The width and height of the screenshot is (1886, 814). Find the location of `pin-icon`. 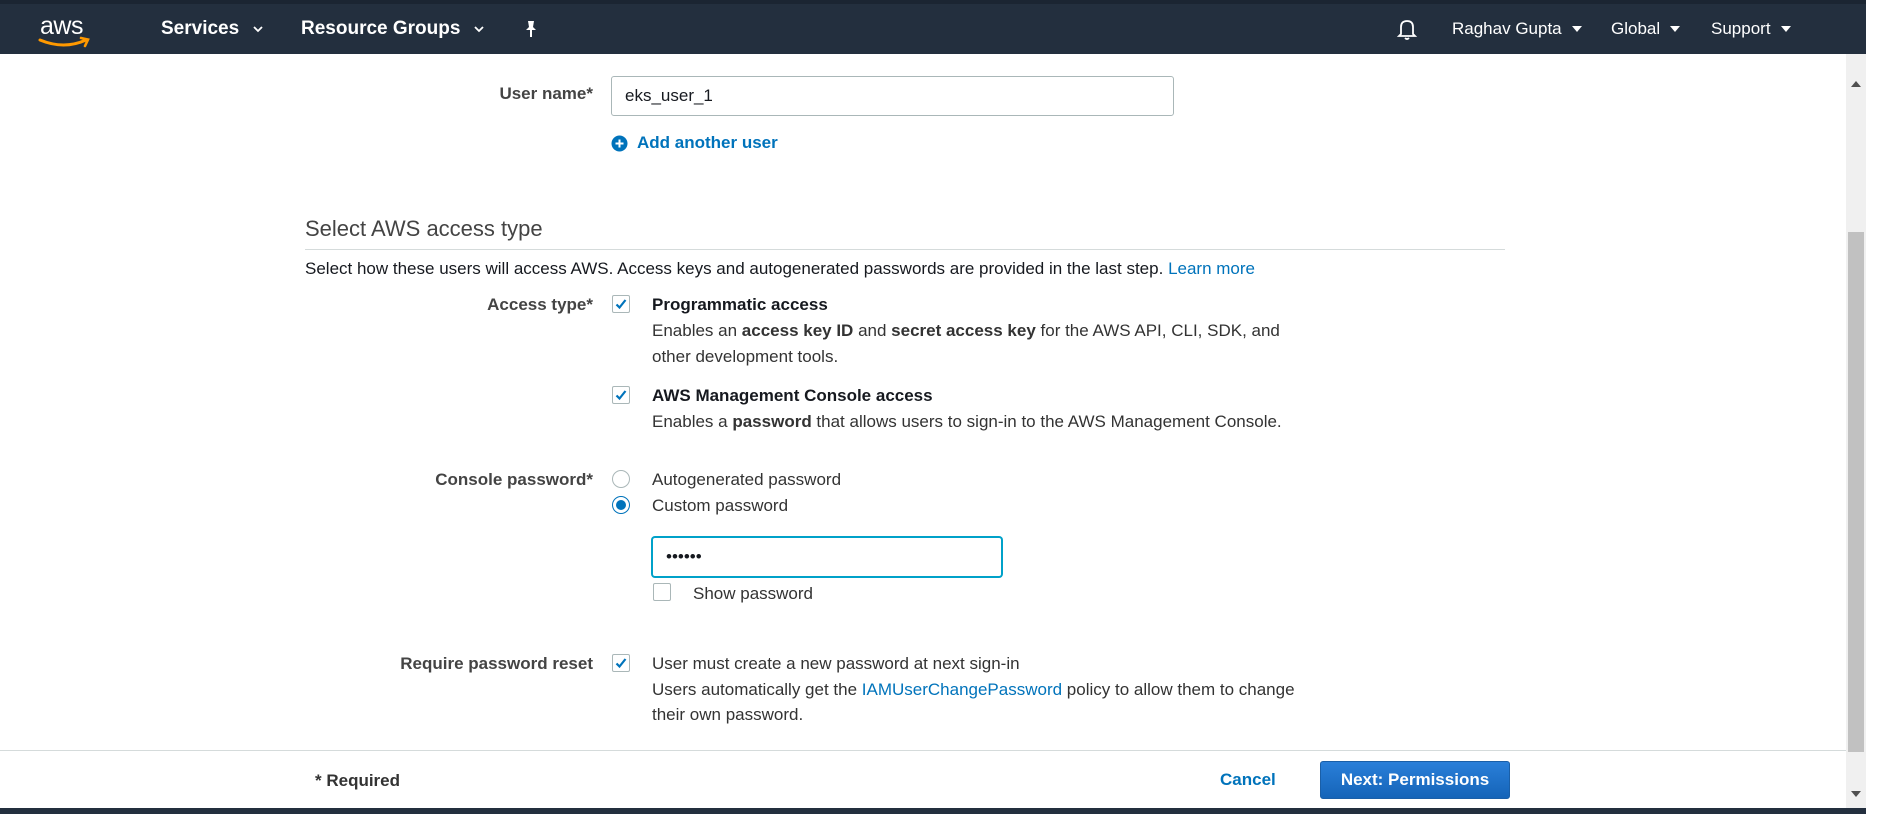

pin-icon is located at coordinates (531, 29).